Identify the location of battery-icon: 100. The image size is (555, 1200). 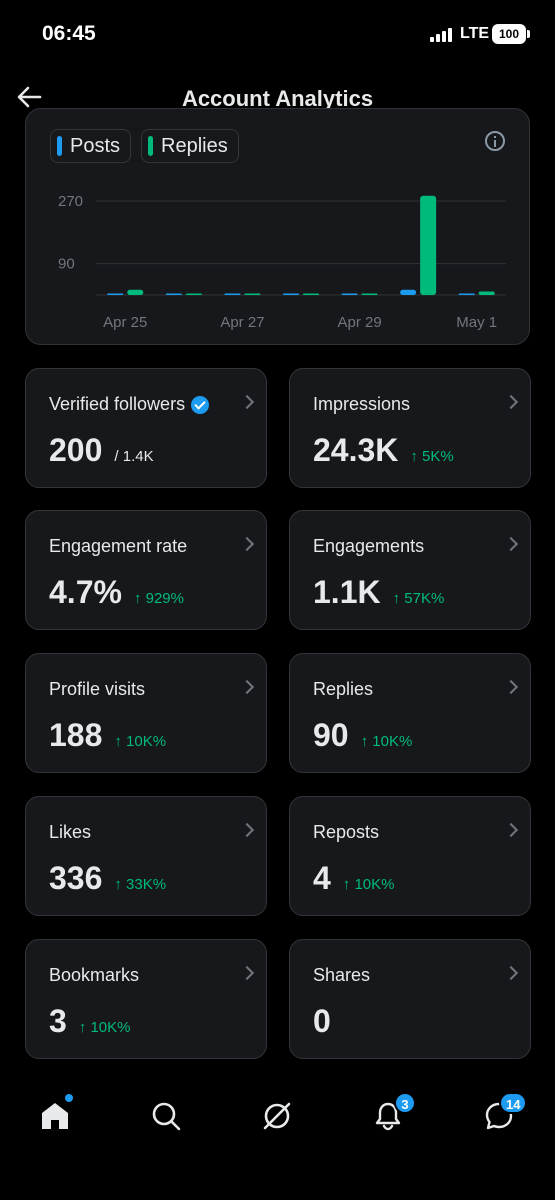
(511, 34).